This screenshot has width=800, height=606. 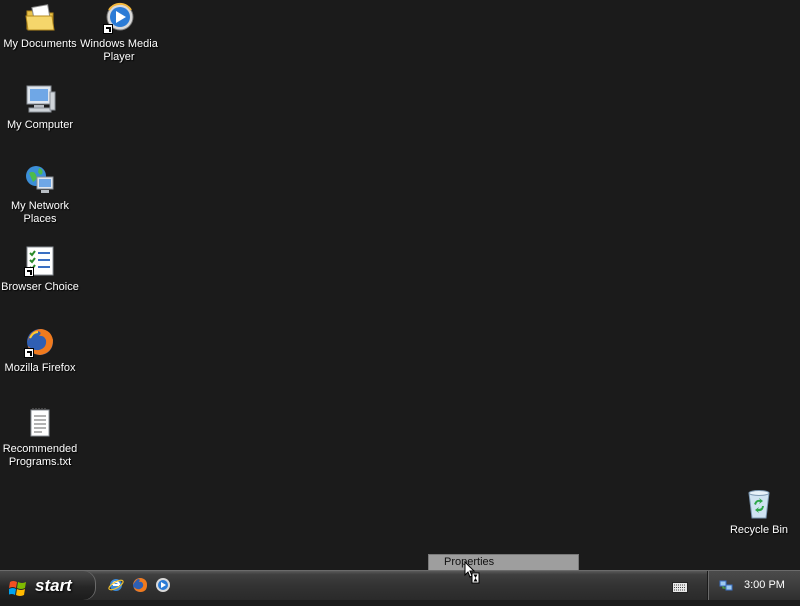 What do you see at coordinates (759, 530) in the screenshot?
I see `desktop-icon-label: Recycle Bin` at bounding box center [759, 530].